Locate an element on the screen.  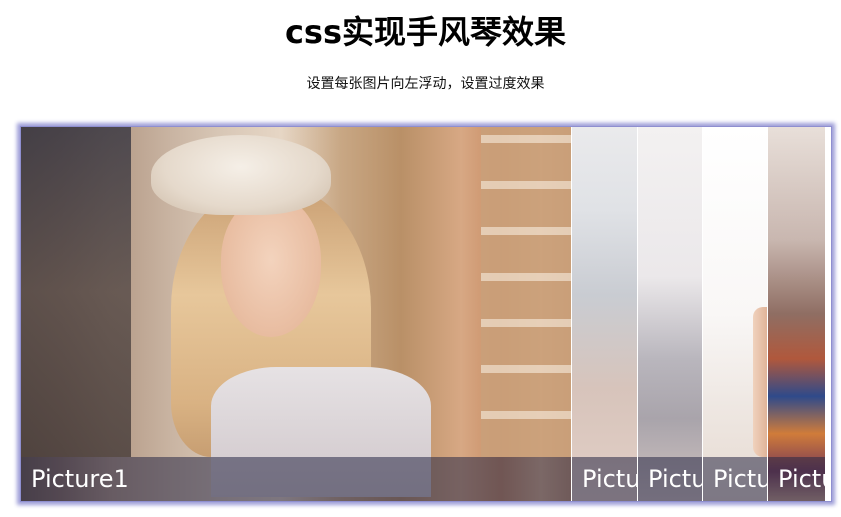
window-shape is located at coordinates (76, 292).